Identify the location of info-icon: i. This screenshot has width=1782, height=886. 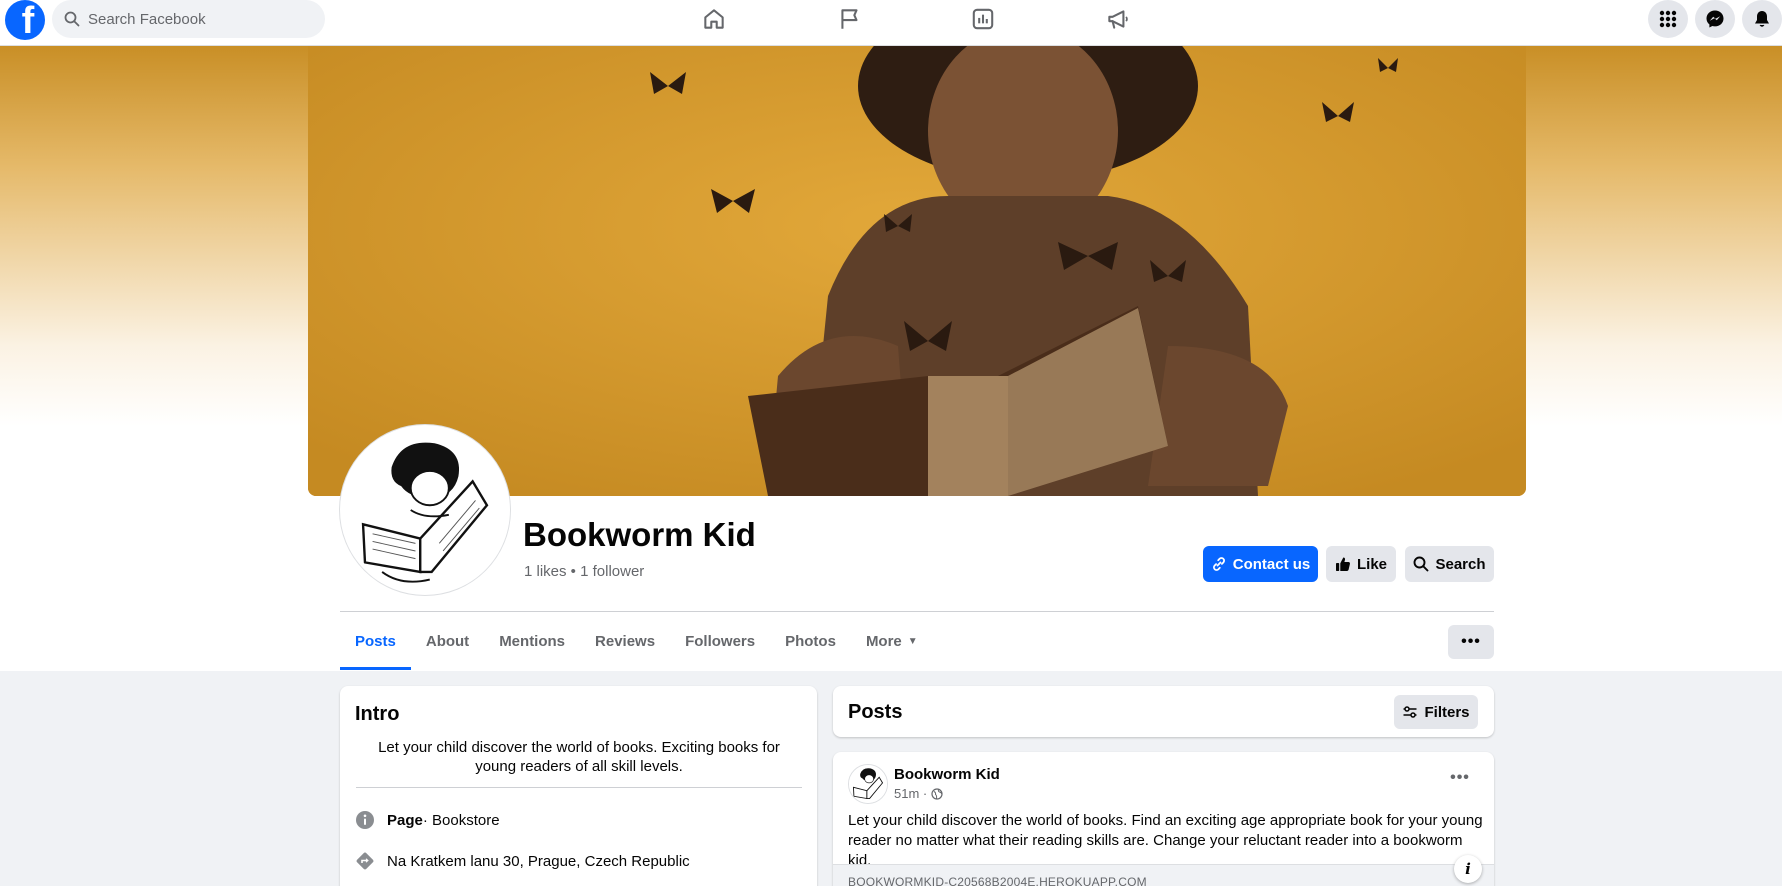
(1468, 869).